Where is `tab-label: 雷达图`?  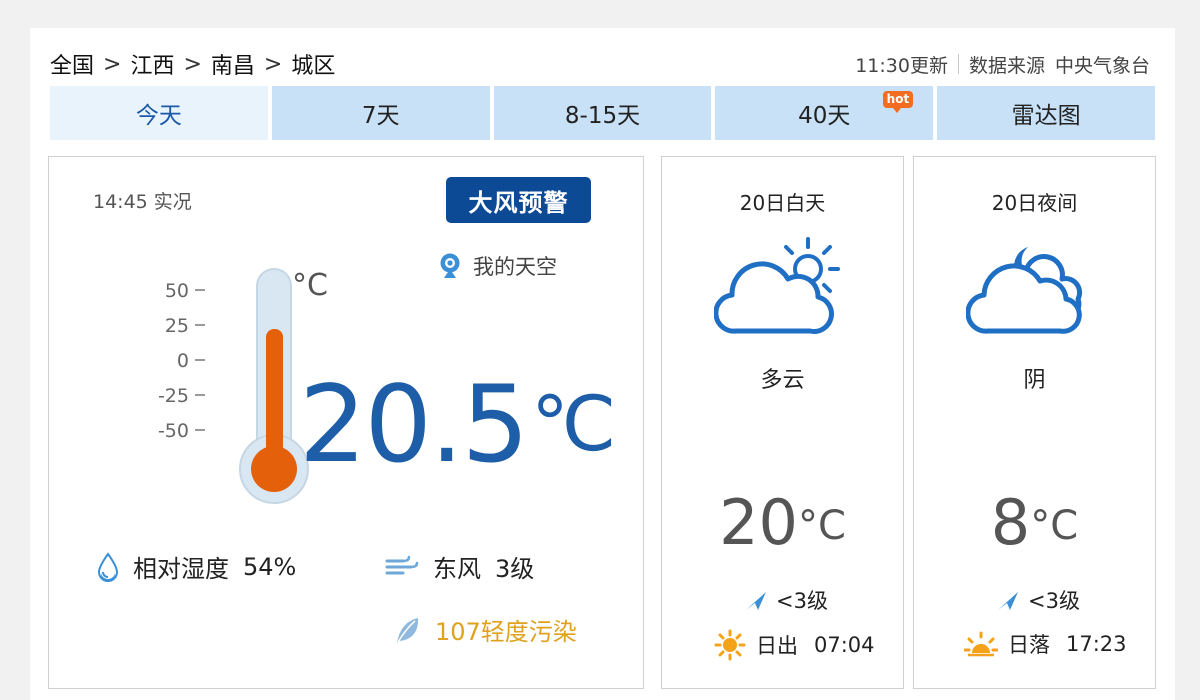 tab-label: 雷达图 is located at coordinates (1046, 116).